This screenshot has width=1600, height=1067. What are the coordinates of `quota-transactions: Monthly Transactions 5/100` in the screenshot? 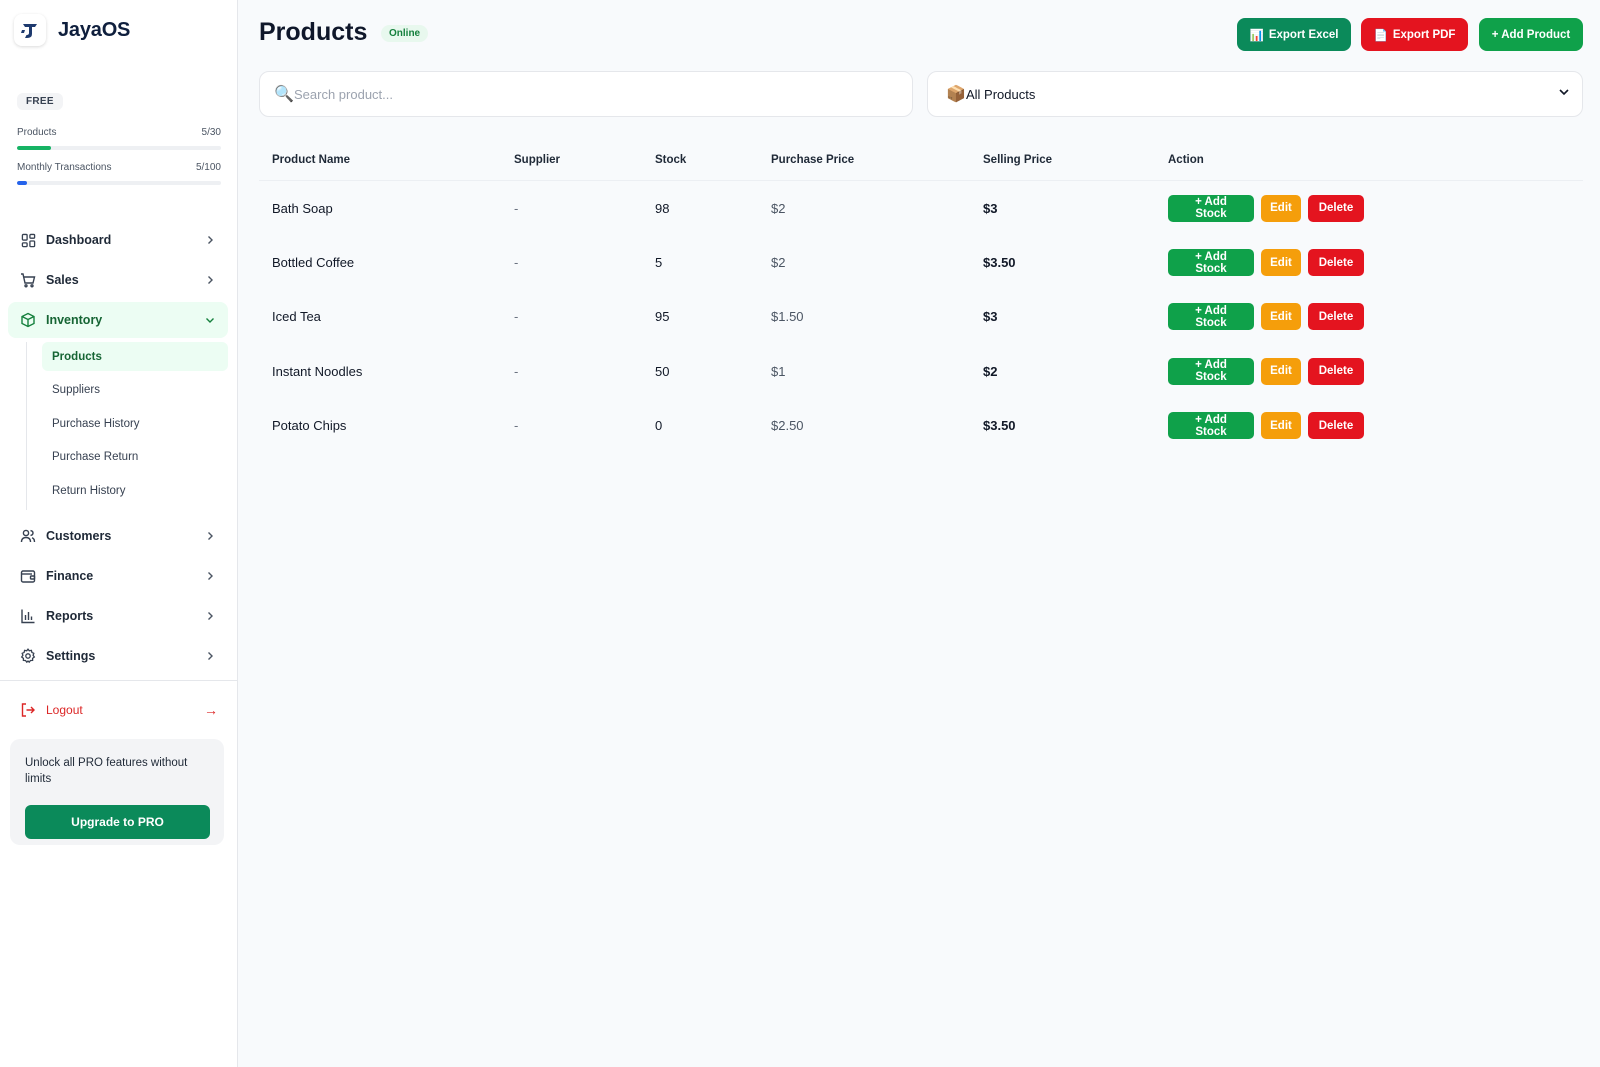 It's located at (119, 173).